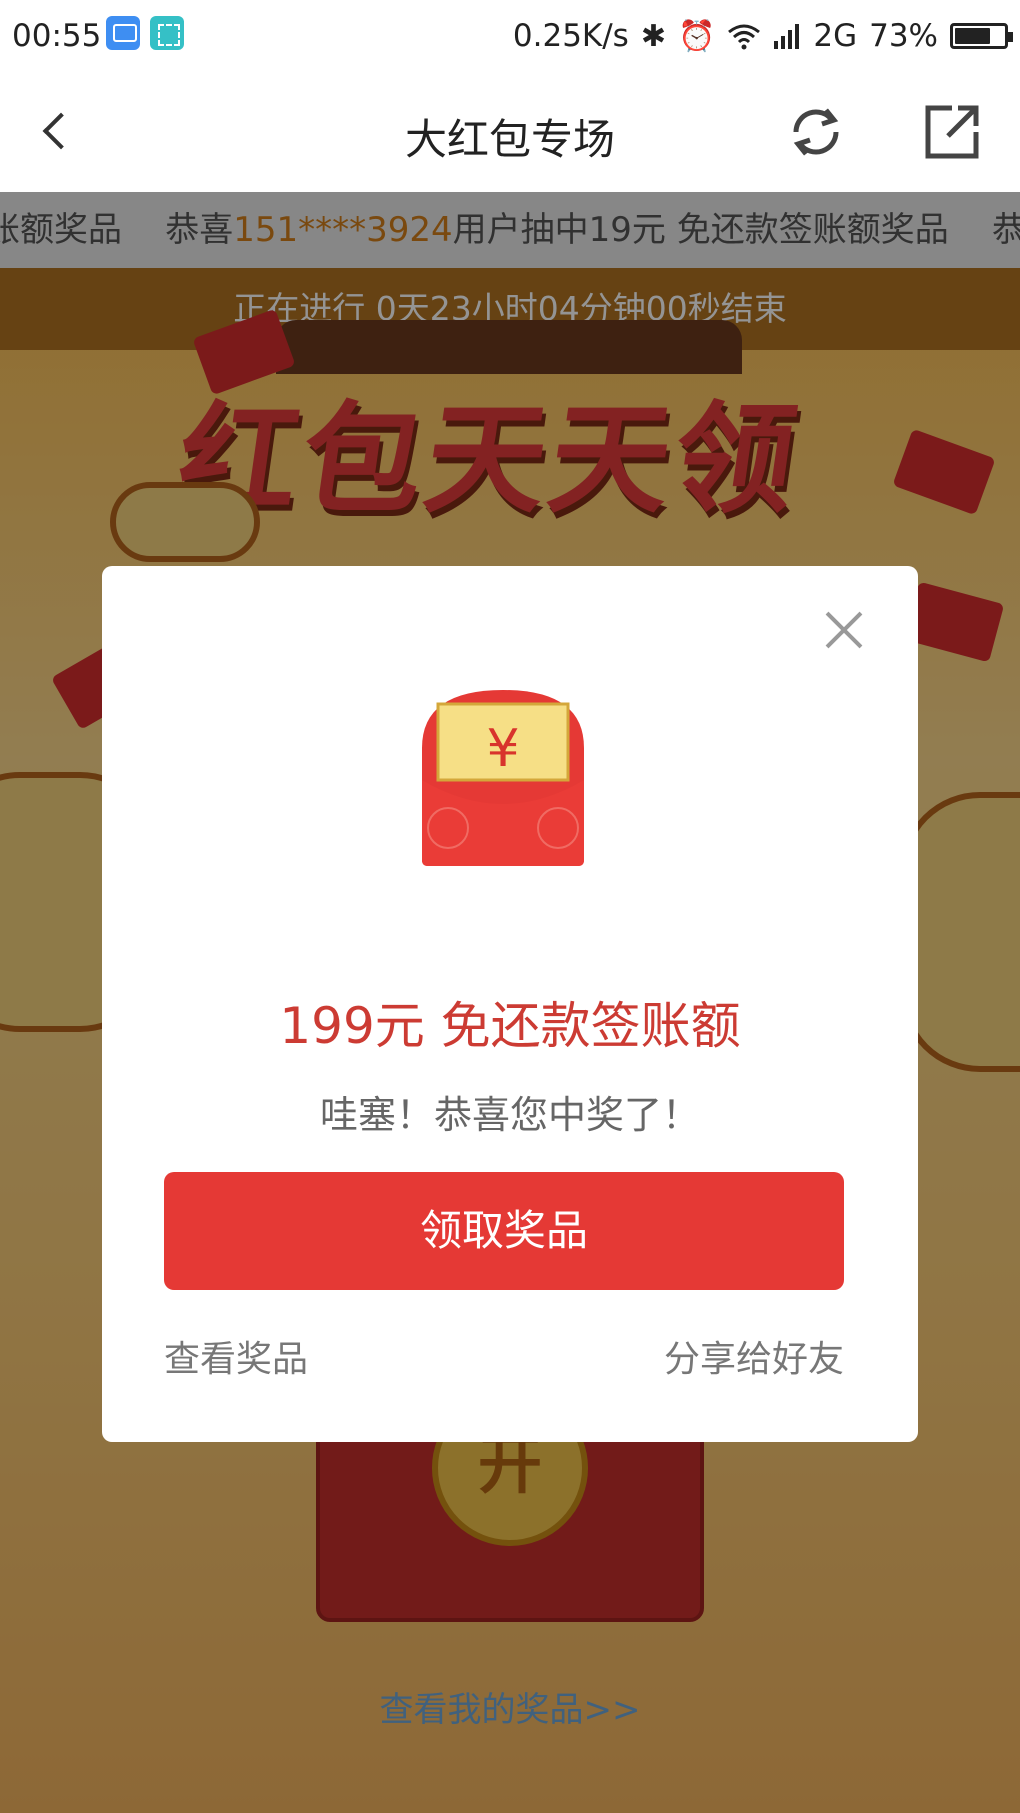 This screenshot has width=1020, height=1813. Describe the element at coordinates (981, 36) in the screenshot. I see `battery-icon` at that location.